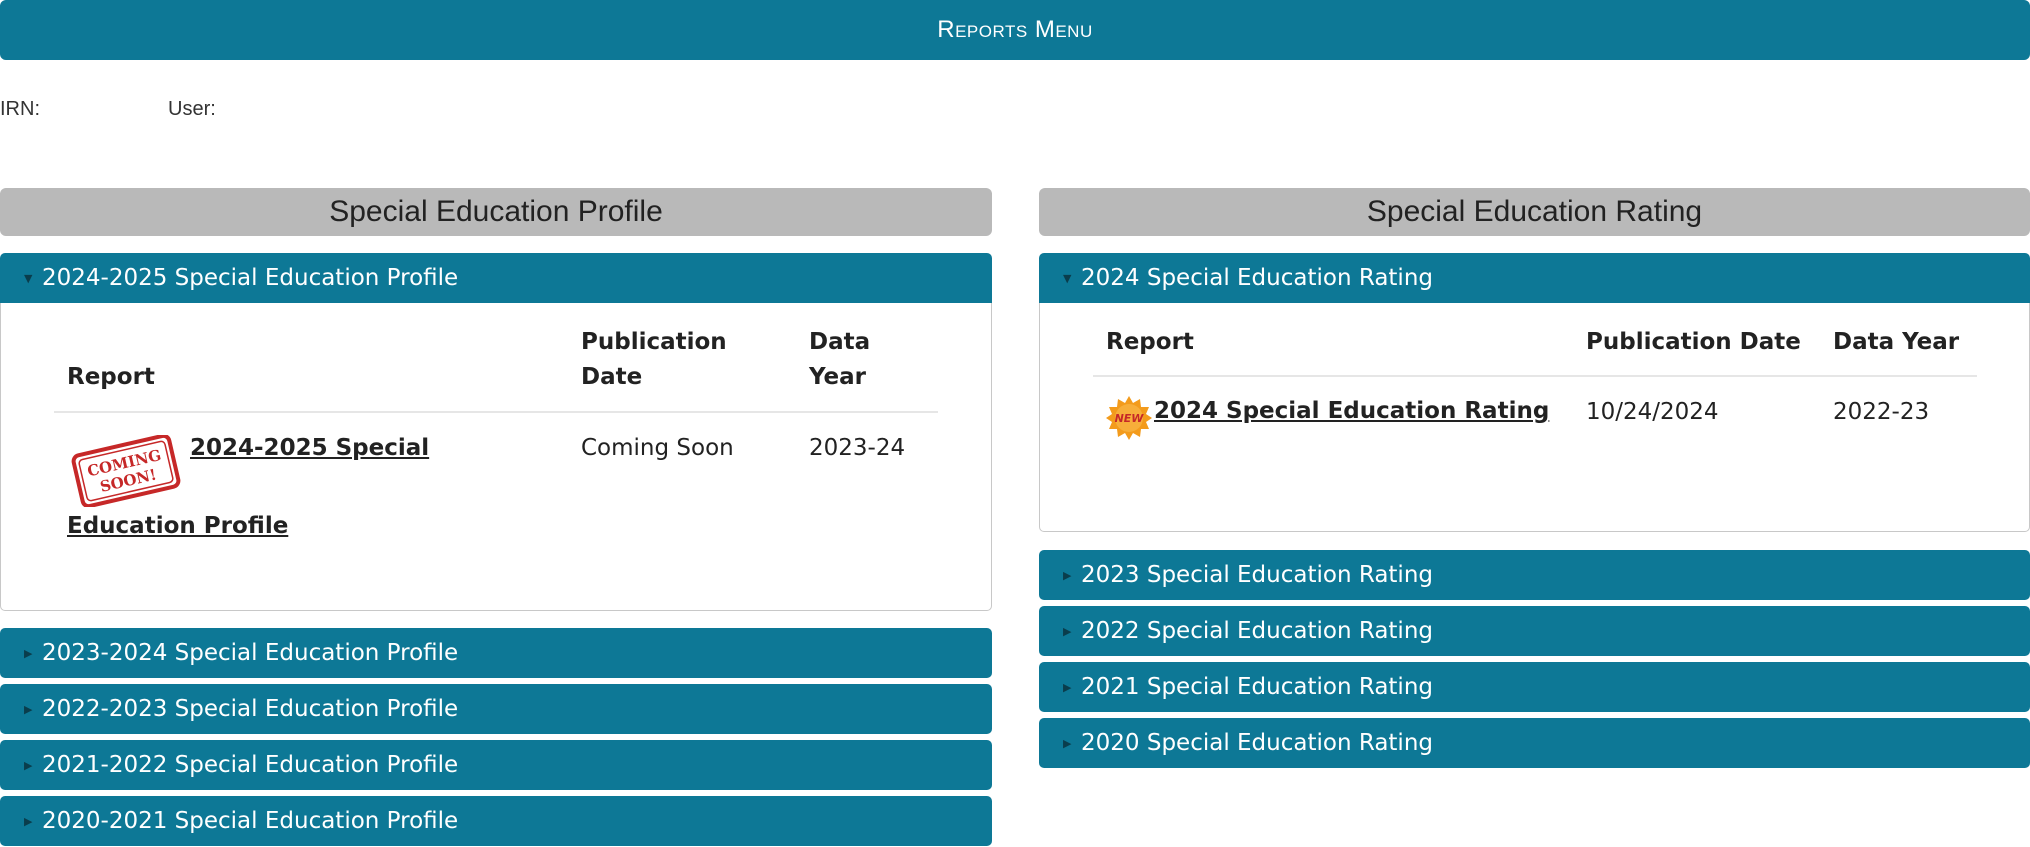  I want to click on rating-section-2023: ▶ 2023 Special Education Rating, so click(1534, 575).